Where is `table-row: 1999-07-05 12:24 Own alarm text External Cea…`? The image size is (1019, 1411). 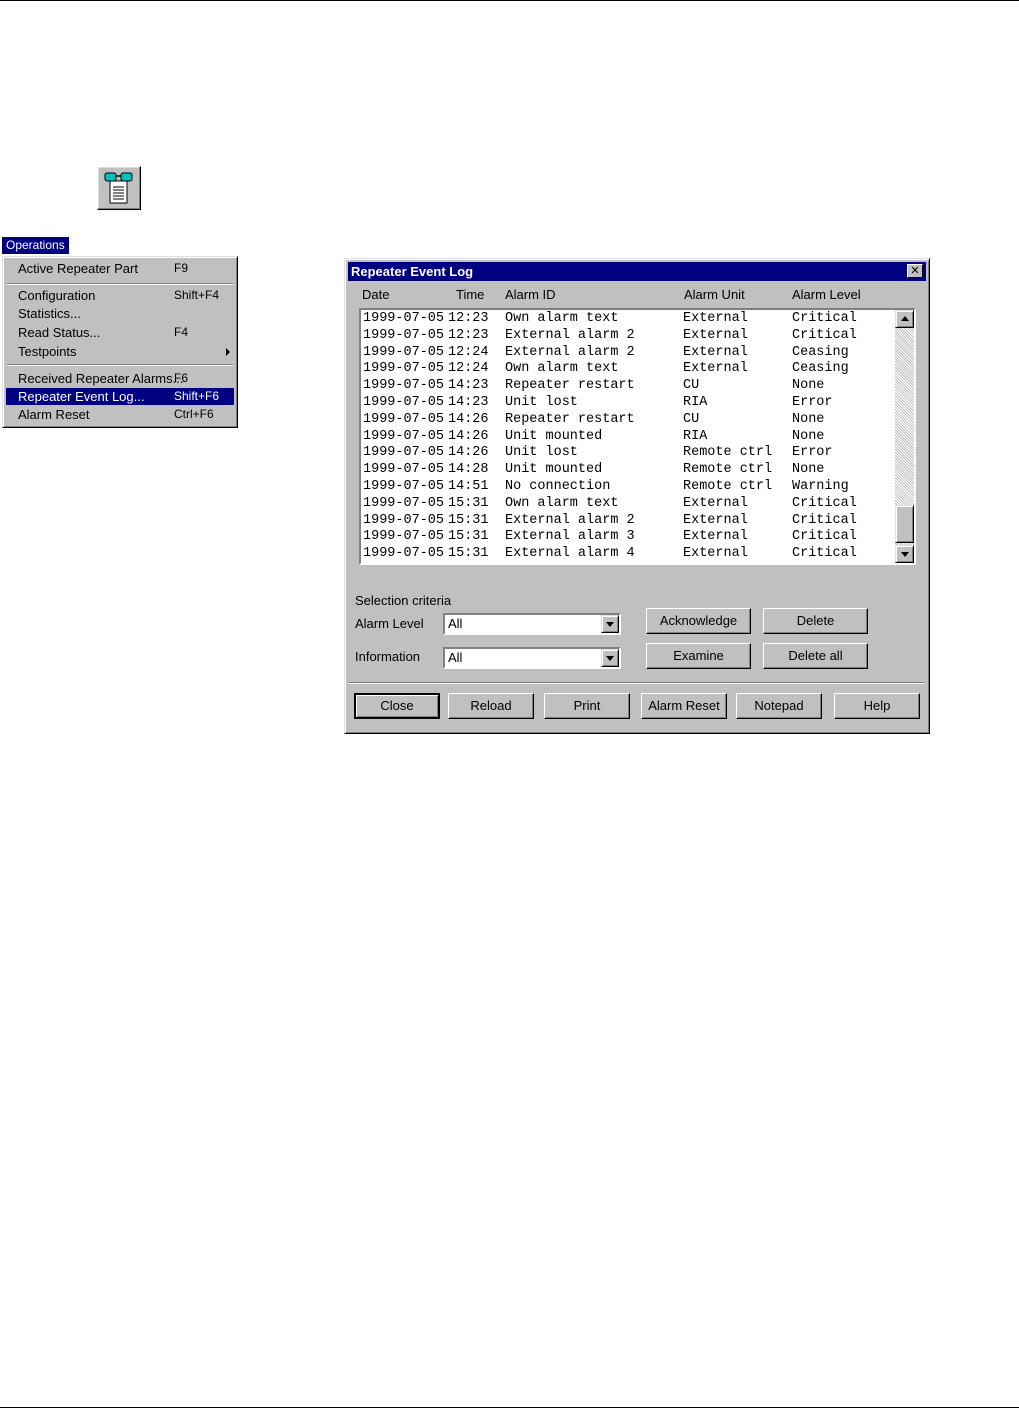
table-row: 1999-07-05 12:24 Own alarm text External Cea… is located at coordinates (628, 369).